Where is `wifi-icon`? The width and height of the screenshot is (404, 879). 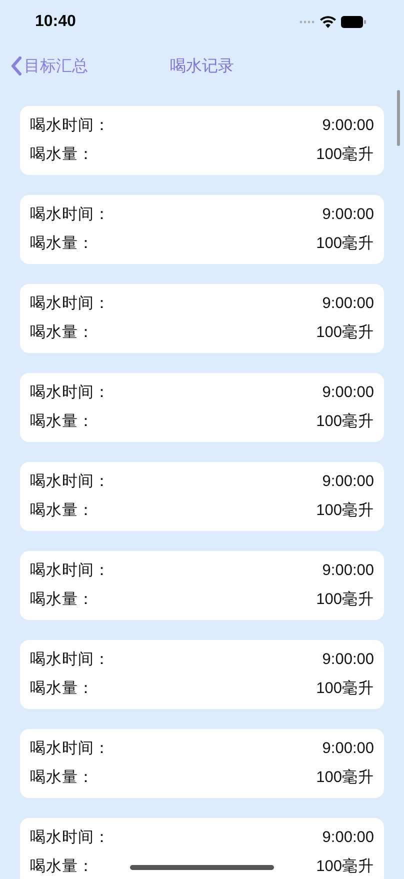
wifi-icon is located at coordinates (328, 22).